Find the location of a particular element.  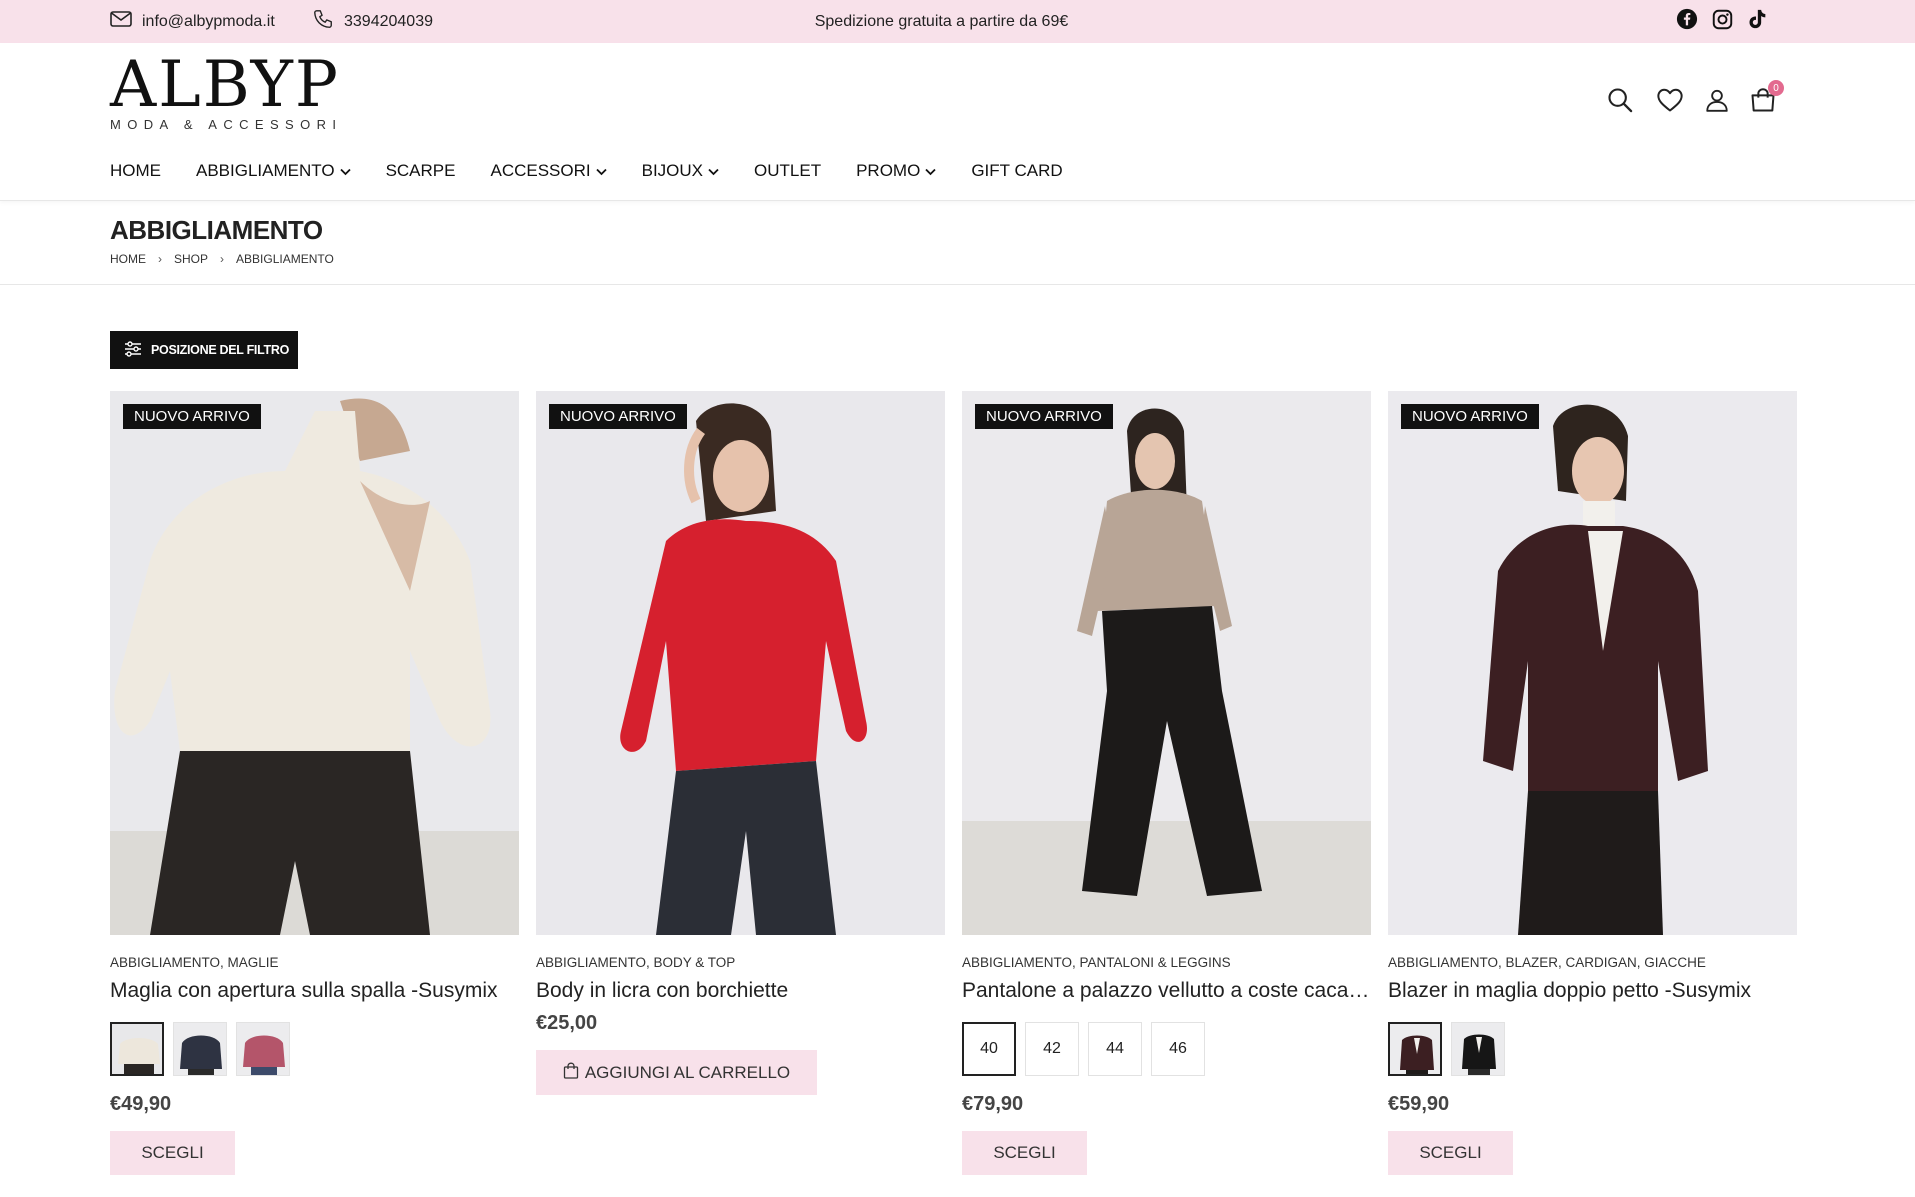

breadcrumb-shop: SHOP is located at coordinates (191, 259).